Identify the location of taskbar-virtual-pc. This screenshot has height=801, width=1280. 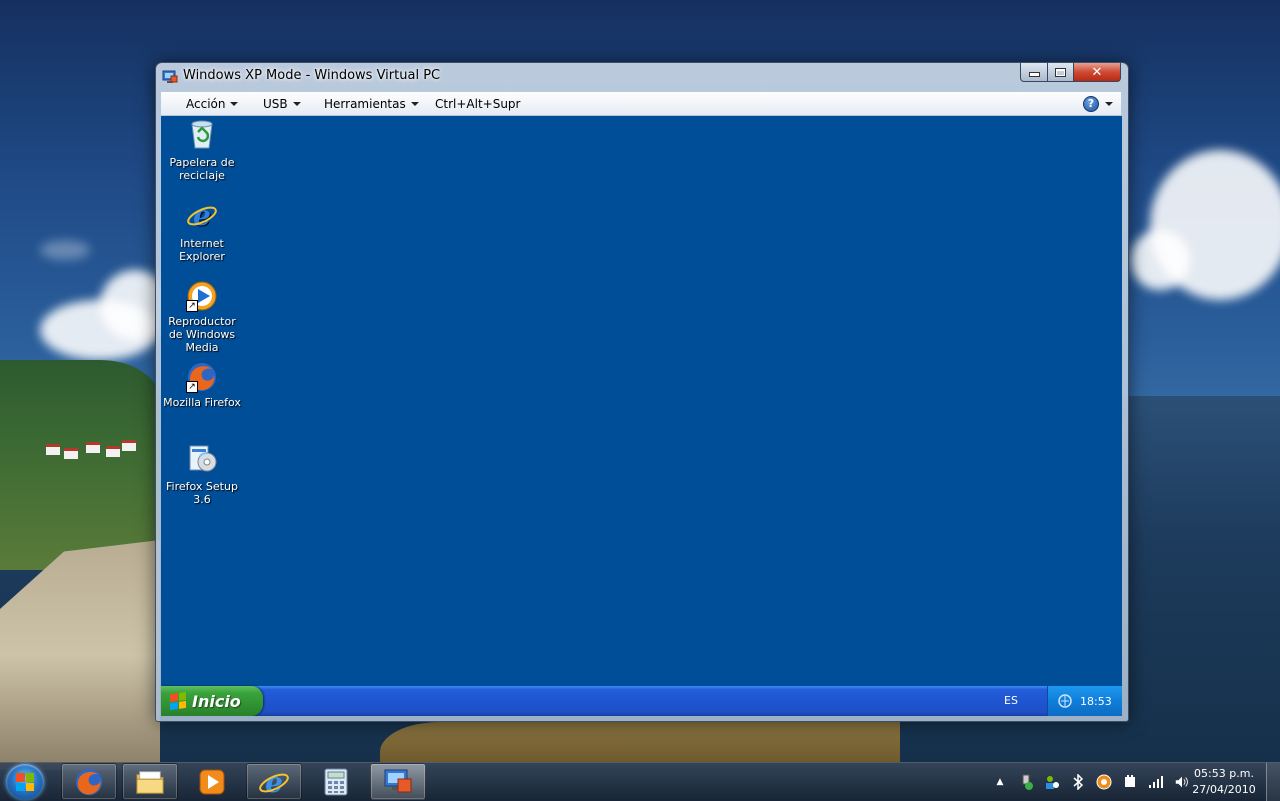
(398, 781).